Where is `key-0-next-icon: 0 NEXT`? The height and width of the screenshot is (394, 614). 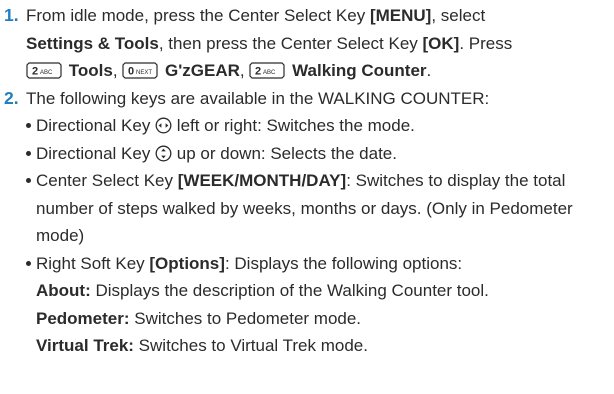
key-0-next-icon: 0 NEXT is located at coordinates (140, 70).